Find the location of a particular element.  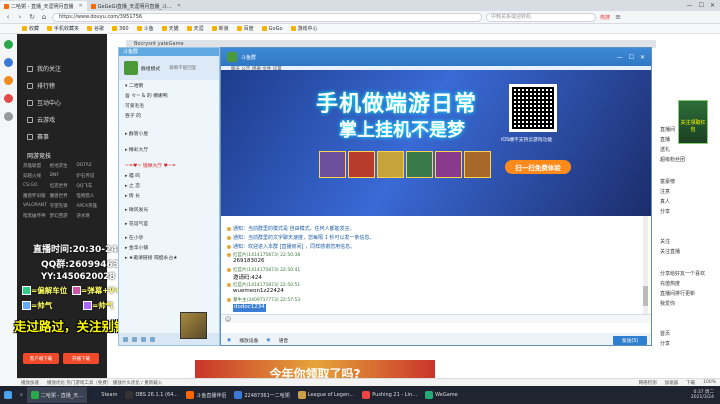

bookmark-item: 谷歌 is located at coordinates (95, 28).